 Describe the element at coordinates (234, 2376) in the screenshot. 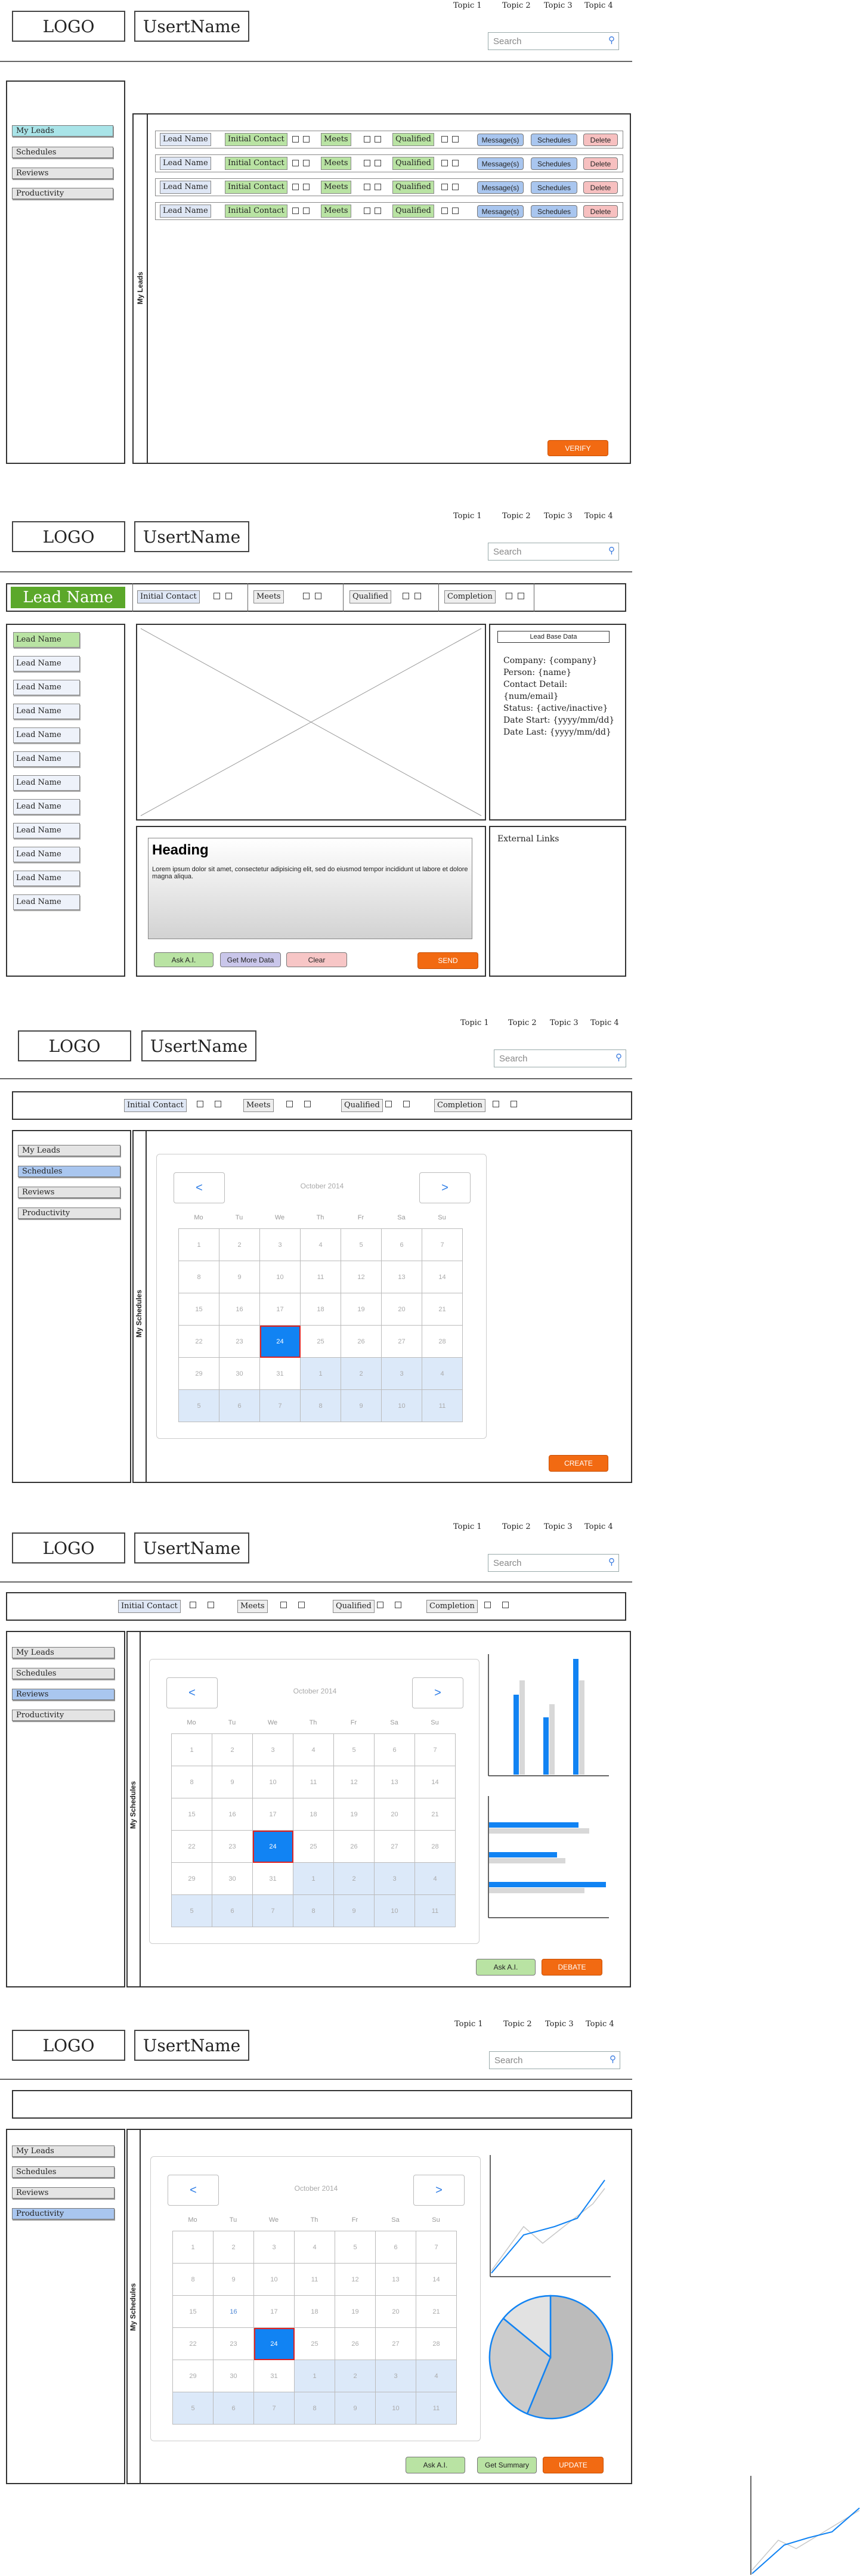

I see `calendar-day: 30` at that location.